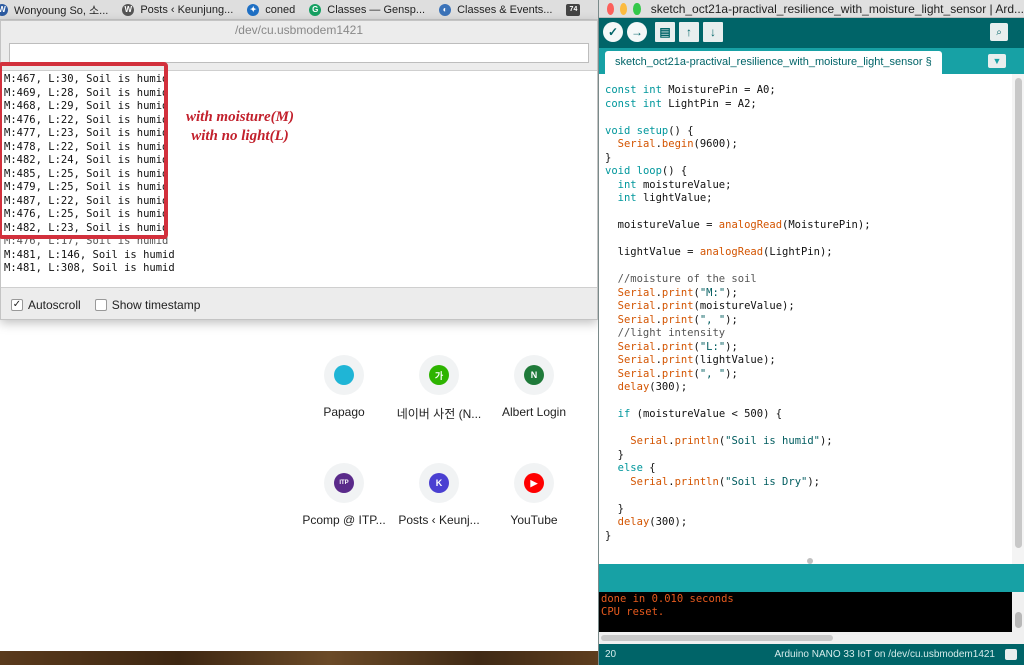  I want to click on code-line: void setup() {, so click(805, 132).